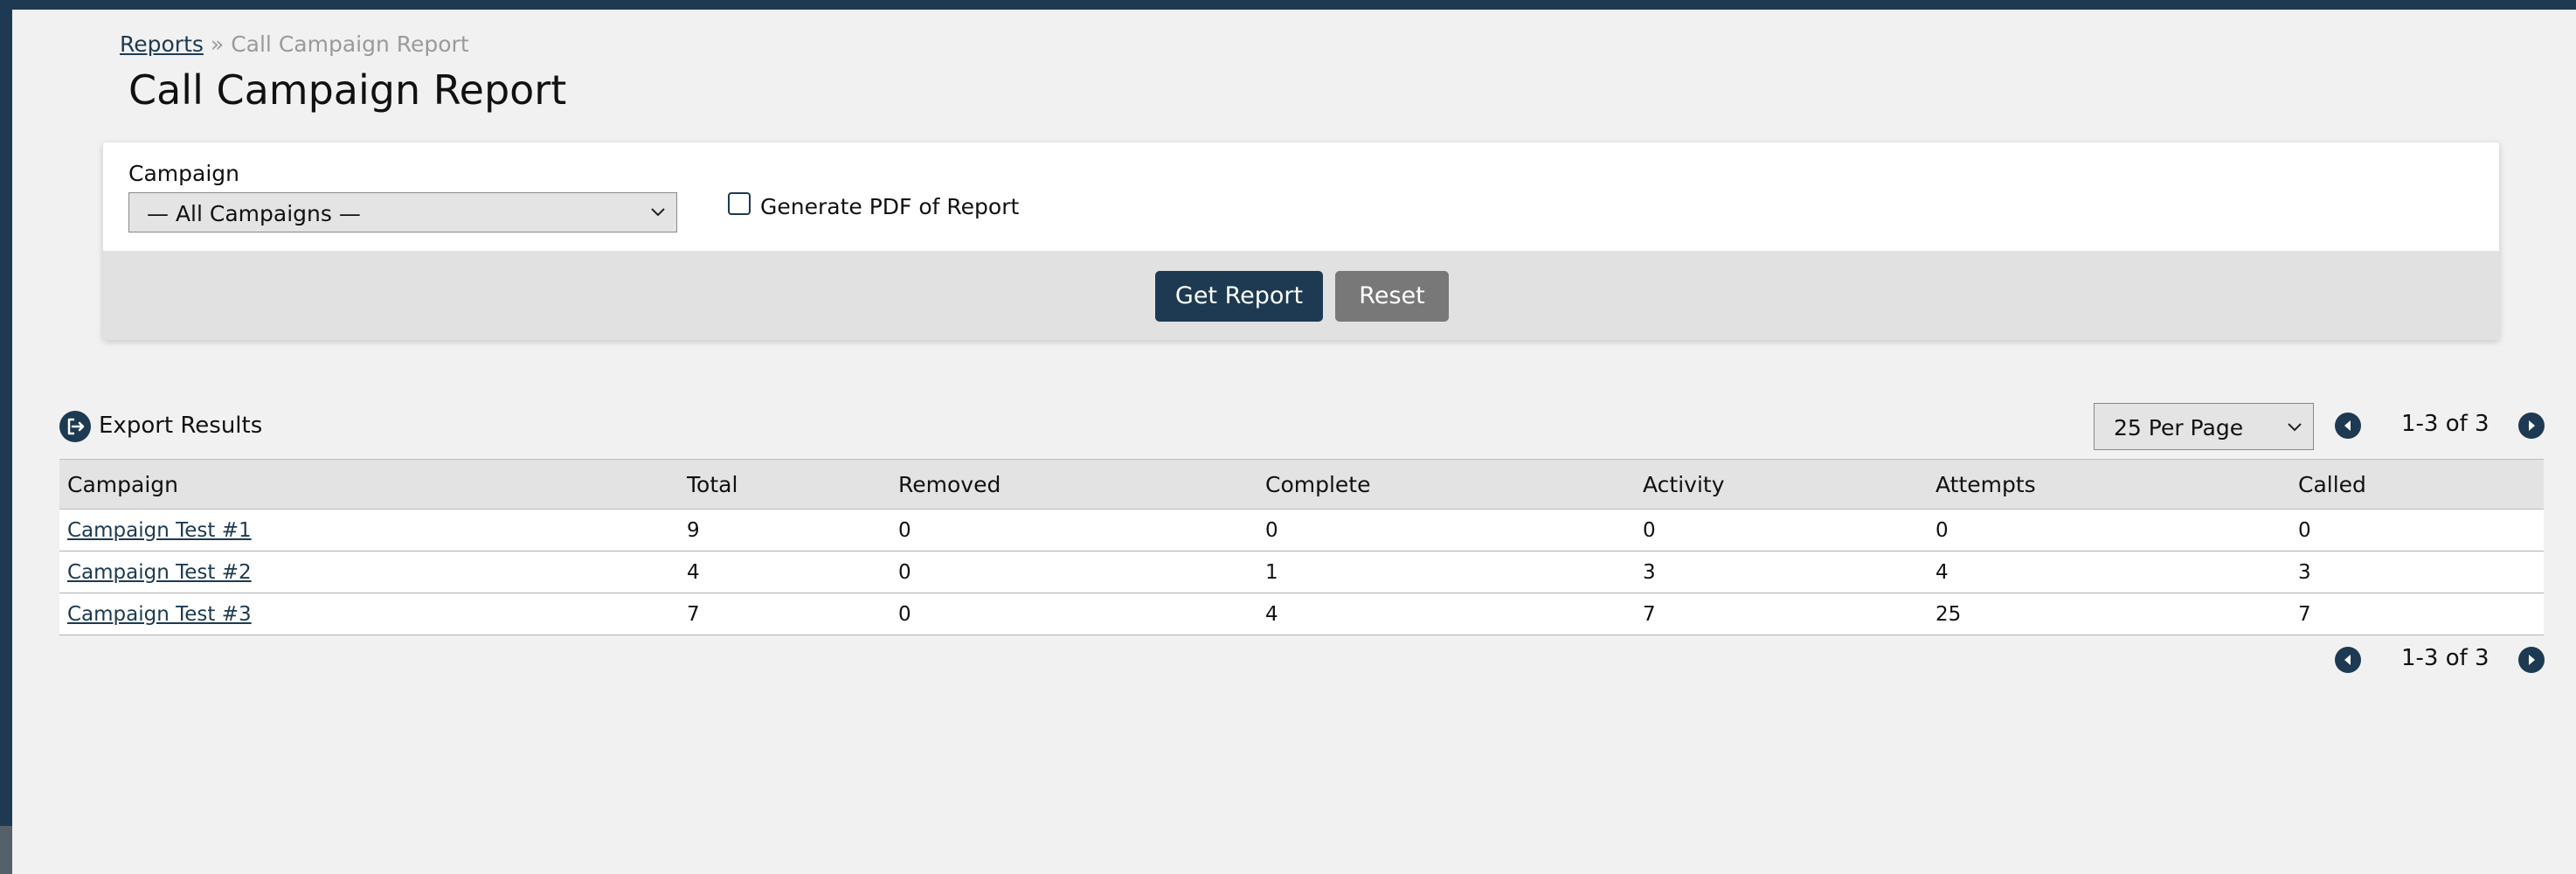  I want to click on cell-called: 7, so click(2417, 614).